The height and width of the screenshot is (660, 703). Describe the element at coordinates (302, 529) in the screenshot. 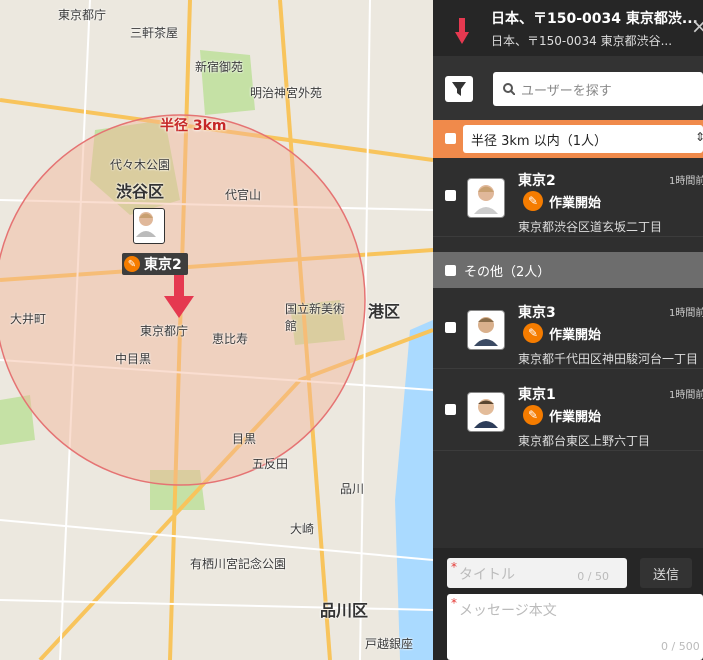

I see `map-label-osaki: 大崎` at that location.